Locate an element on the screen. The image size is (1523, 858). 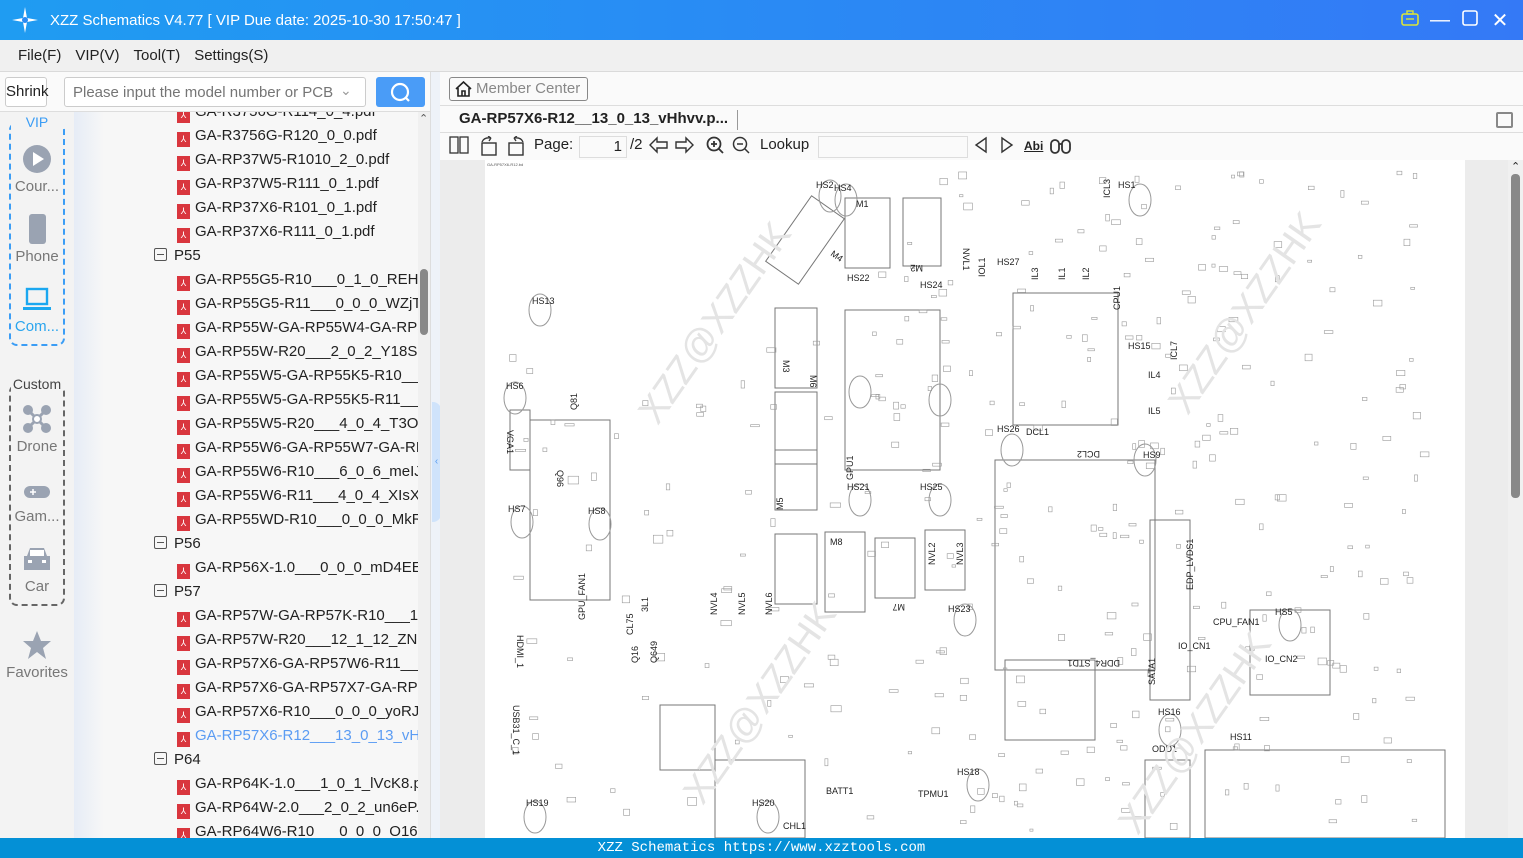
tree-file-item: ⅄ GA-RP55W-GA-RP55W4-GA-RP55 is located at coordinates (297, 328).